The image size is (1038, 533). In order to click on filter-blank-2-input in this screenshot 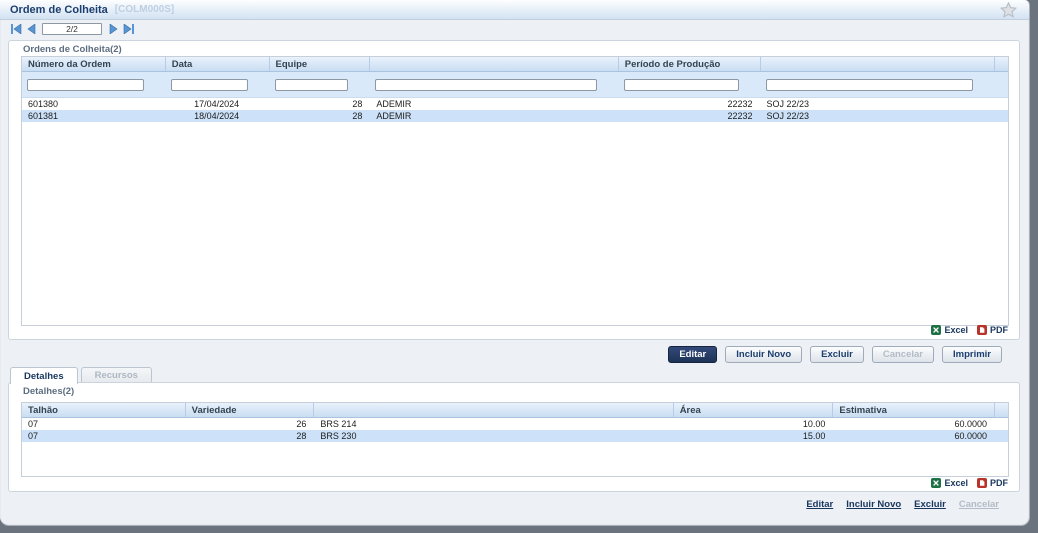, I will do `click(869, 85)`.